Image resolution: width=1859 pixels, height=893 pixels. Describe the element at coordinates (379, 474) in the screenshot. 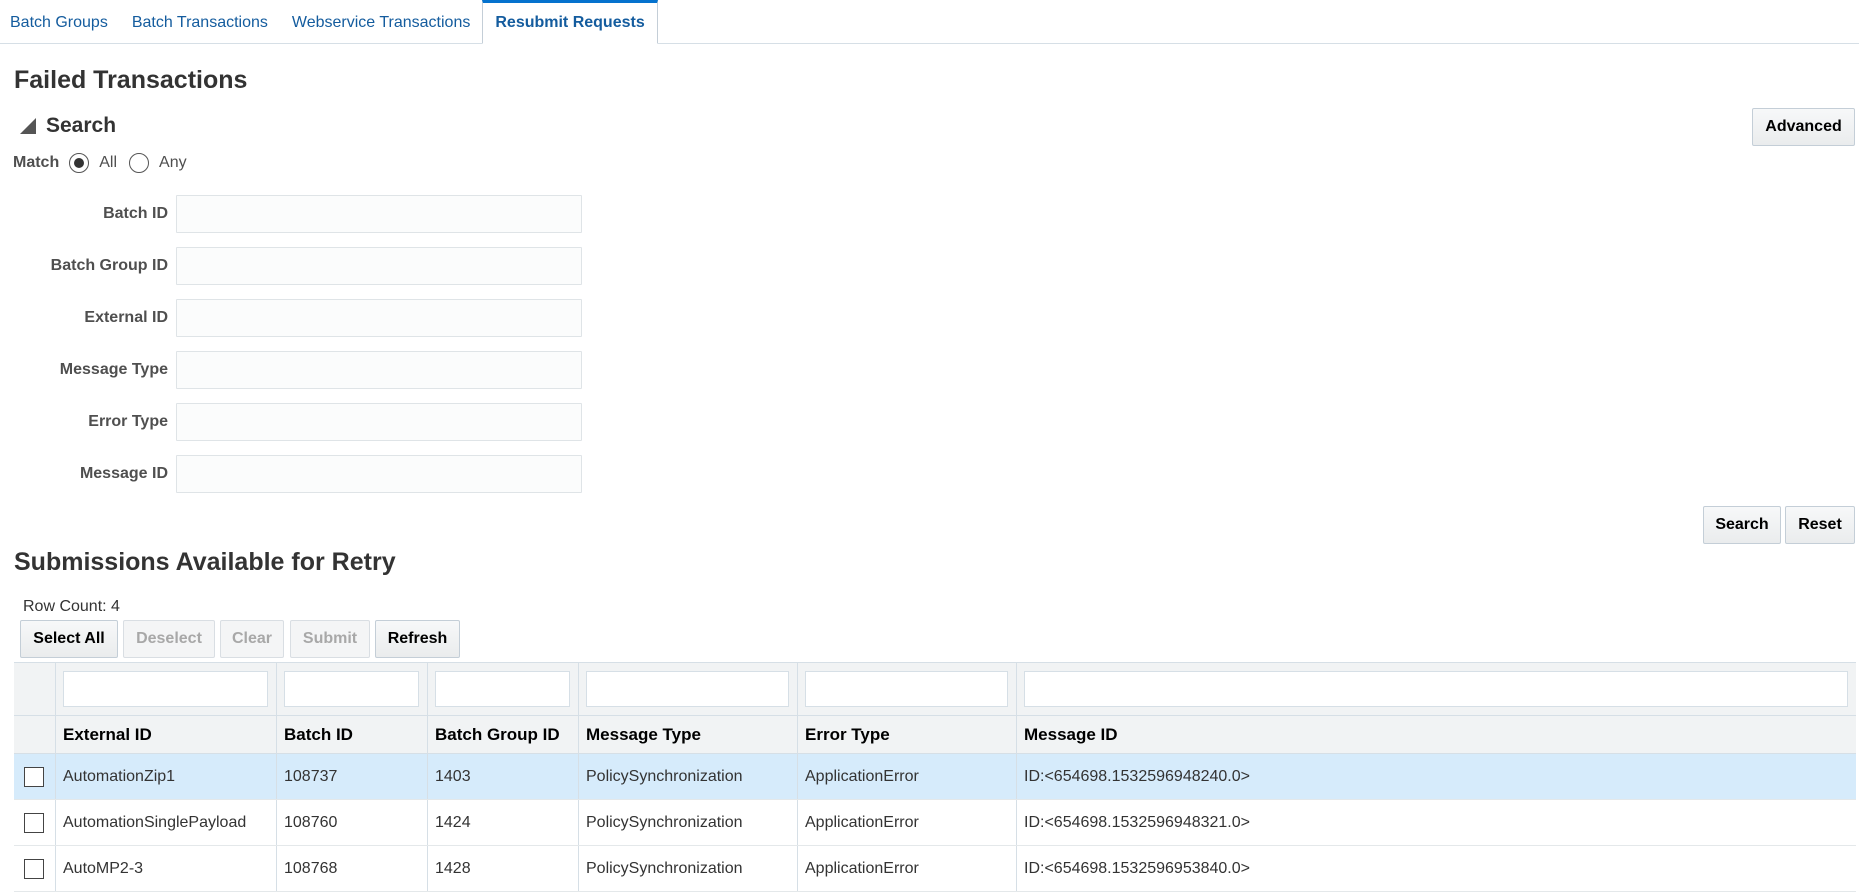

I see `message-id-input` at that location.